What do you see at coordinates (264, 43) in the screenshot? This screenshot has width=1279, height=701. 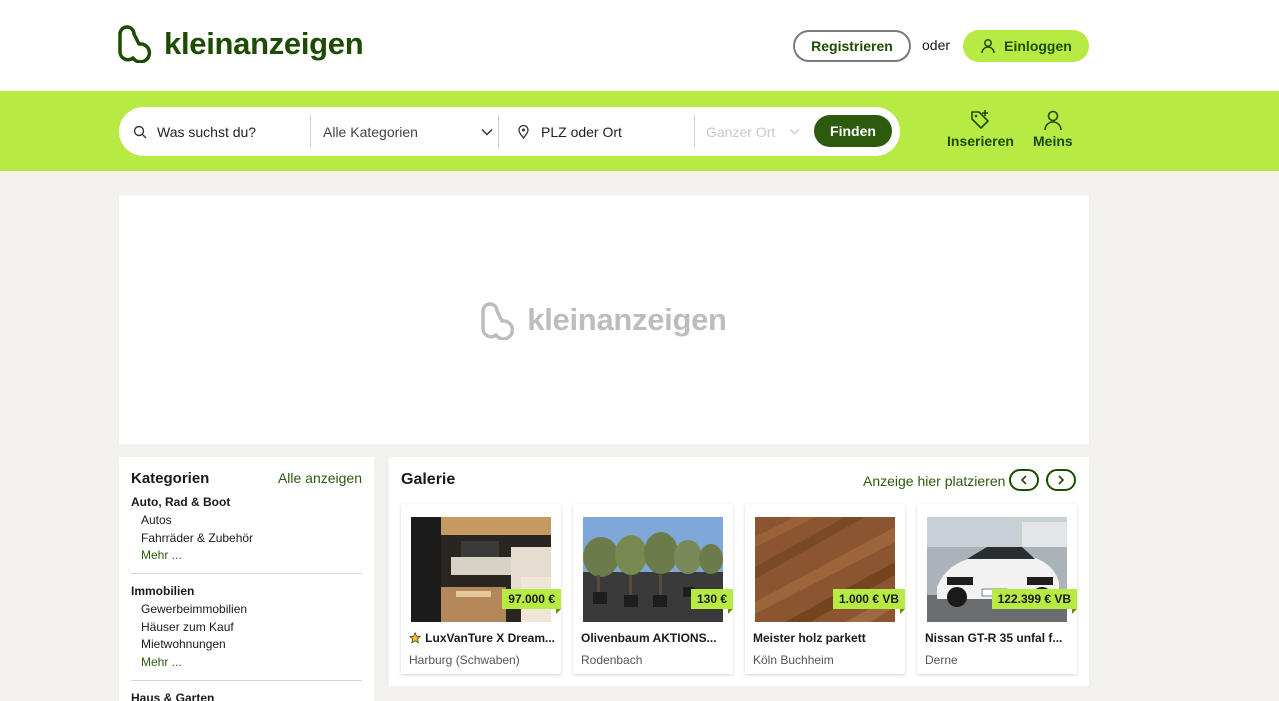 I see `logo-text: kleinanzeigen` at bounding box center [264, 43].